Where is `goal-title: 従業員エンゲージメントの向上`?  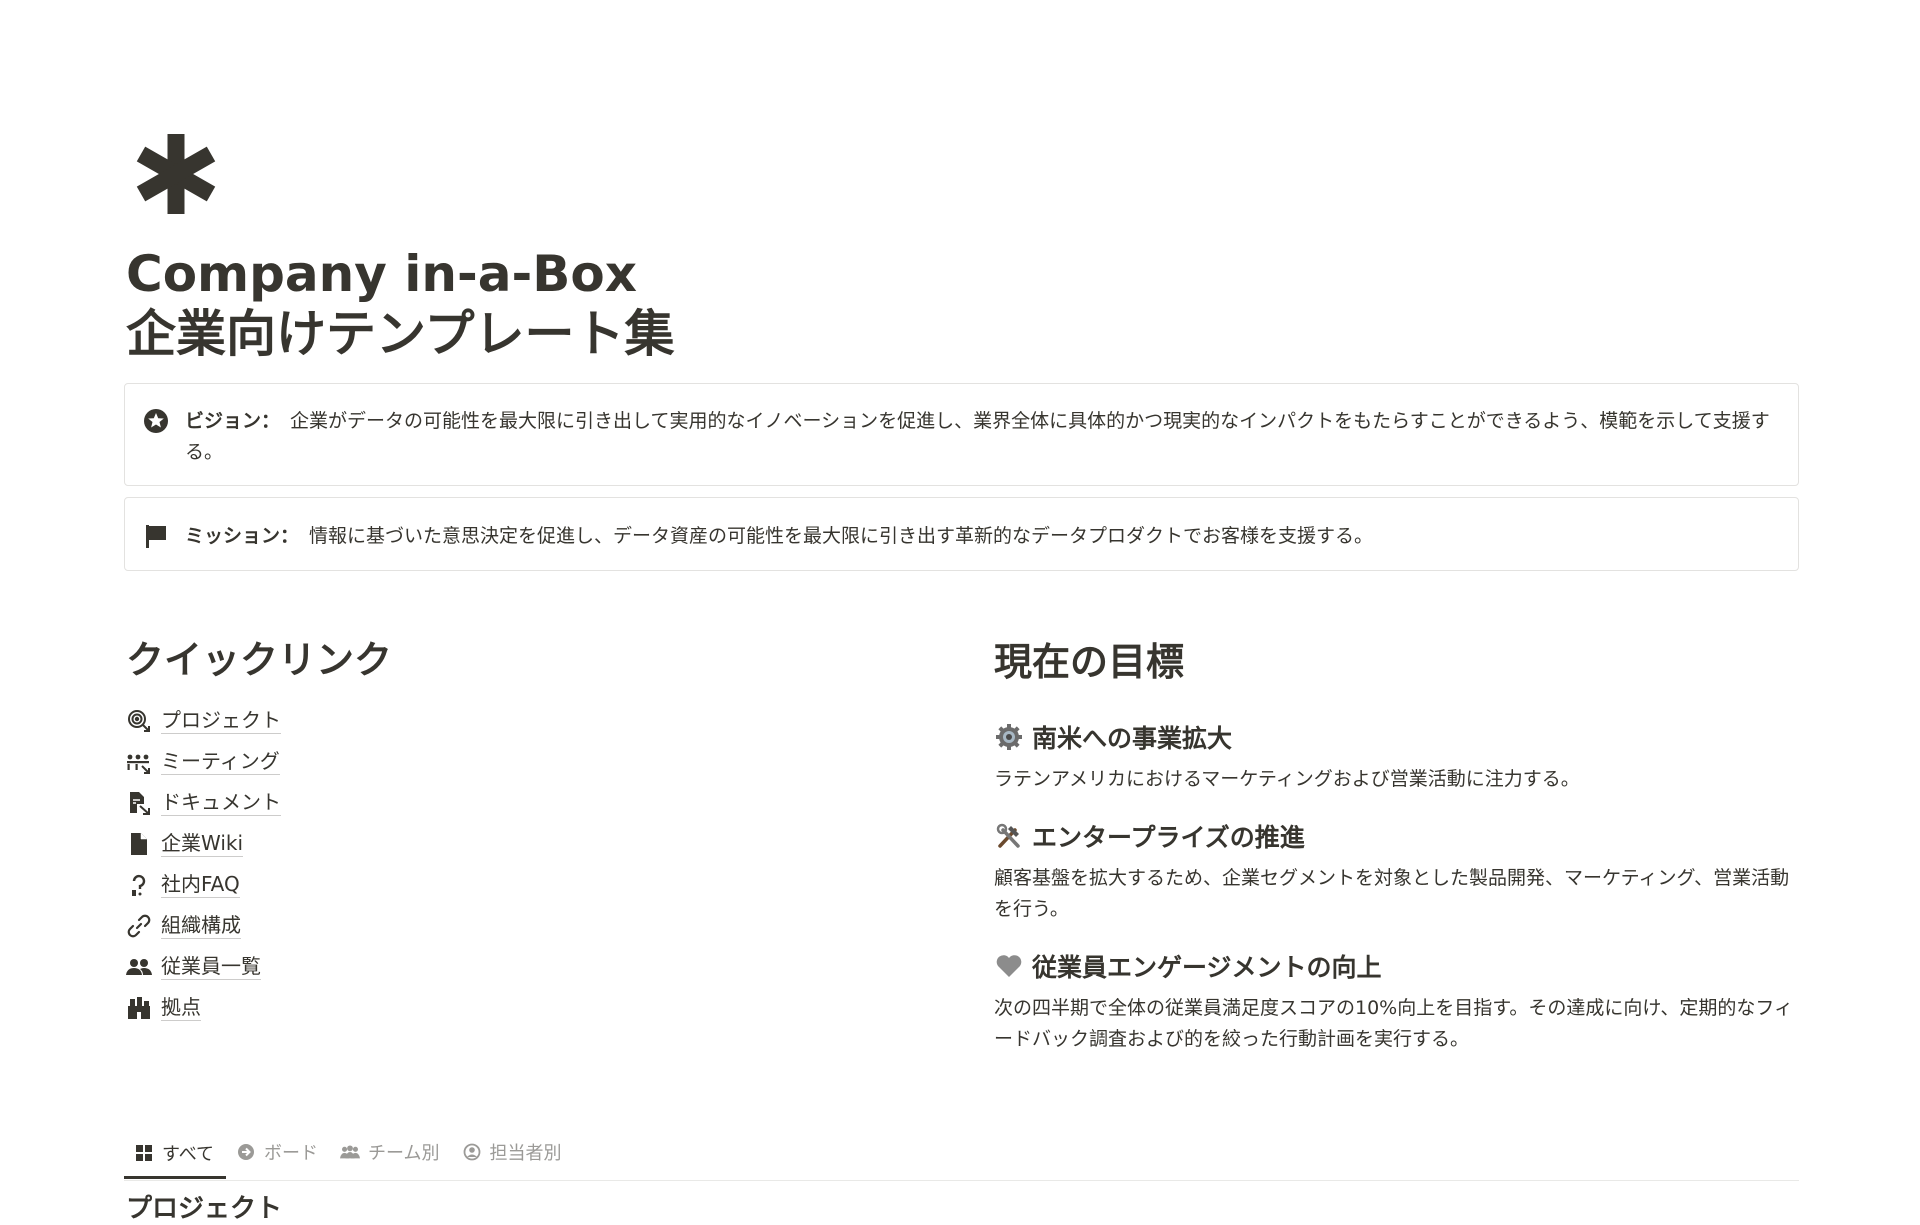 goal-title: 従業員エンゲージメントの向上 is located at coordinates (1207, 967).